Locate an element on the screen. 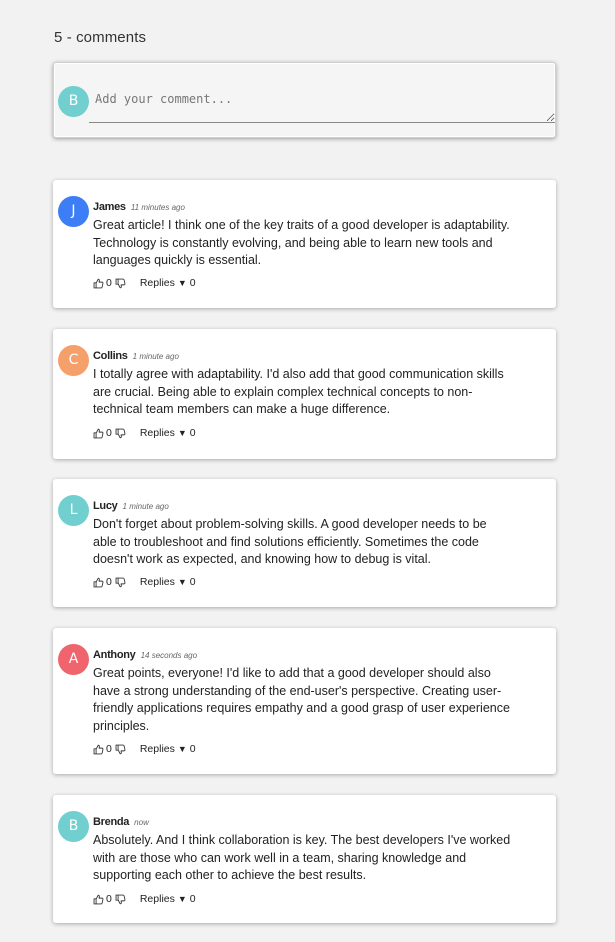  comment-meta: James 11 minutes ago is located at coordinates (139, 207).